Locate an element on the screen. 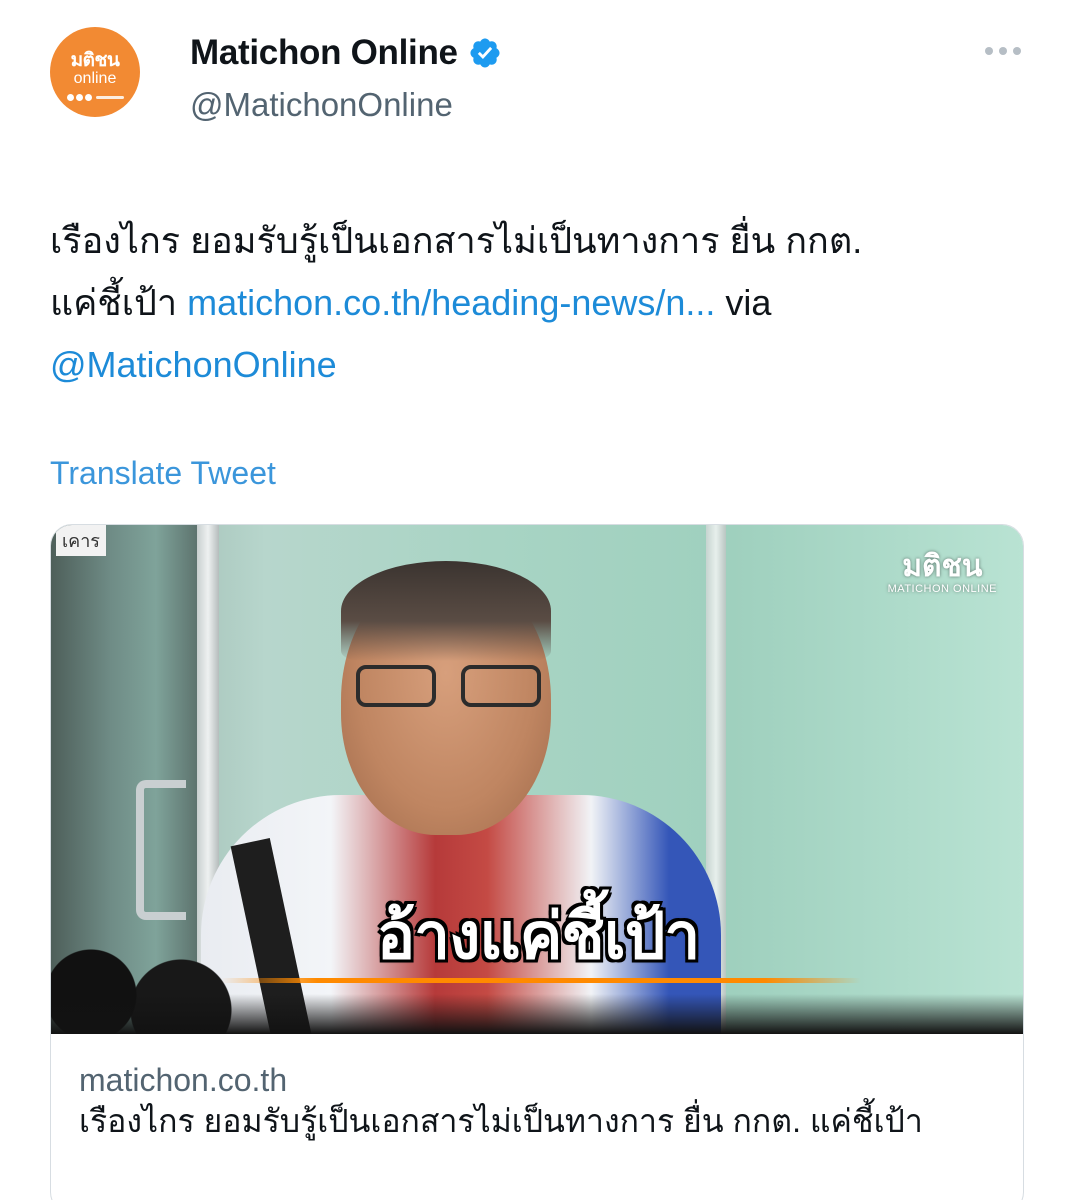 The height and width of the screenshot is (1200, 1075). card-domain: matichon.co.th is located at coordinates (183, 1080).